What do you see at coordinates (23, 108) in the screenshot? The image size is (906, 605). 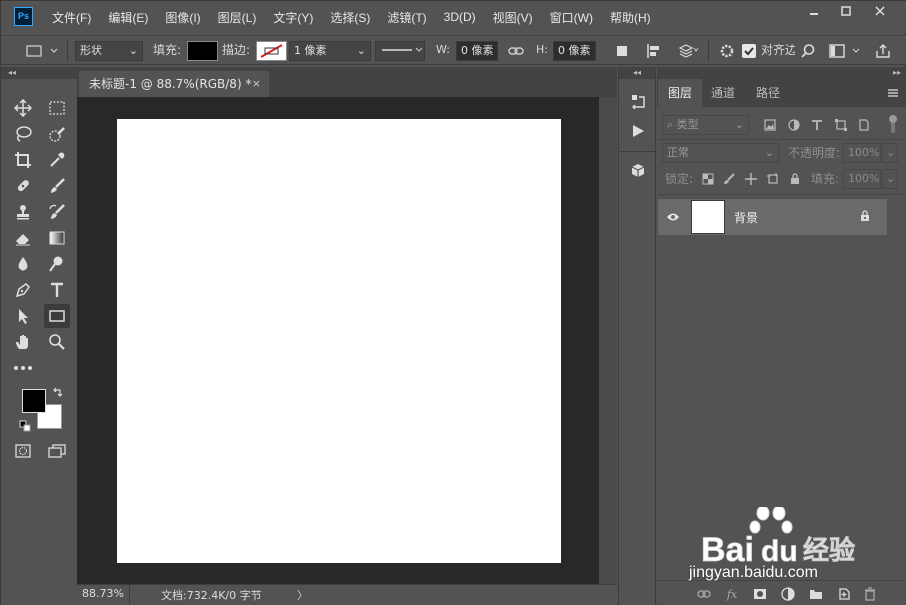 I see `move-tool` at bounding box center [23, 108].